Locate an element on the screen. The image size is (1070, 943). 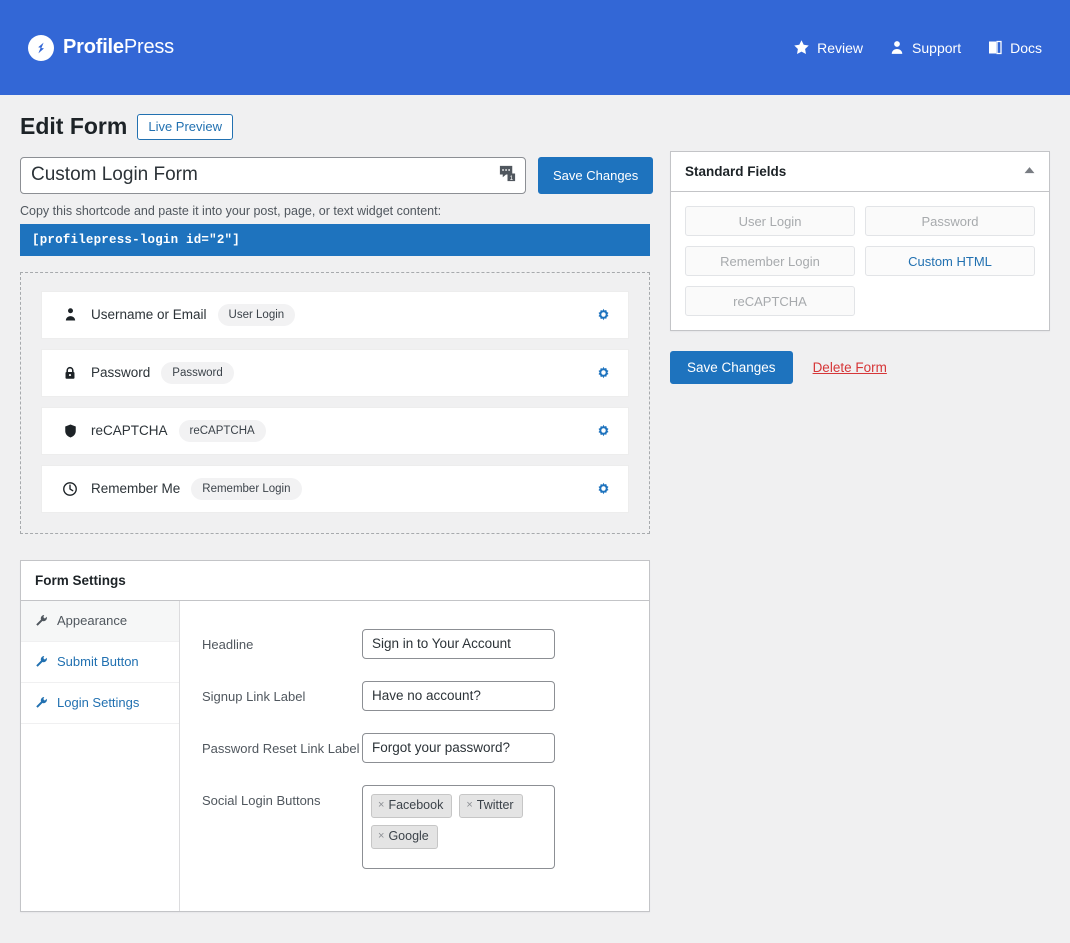
right-column-actions: Save Changes Delete Form is located at coordinates (860, 367).